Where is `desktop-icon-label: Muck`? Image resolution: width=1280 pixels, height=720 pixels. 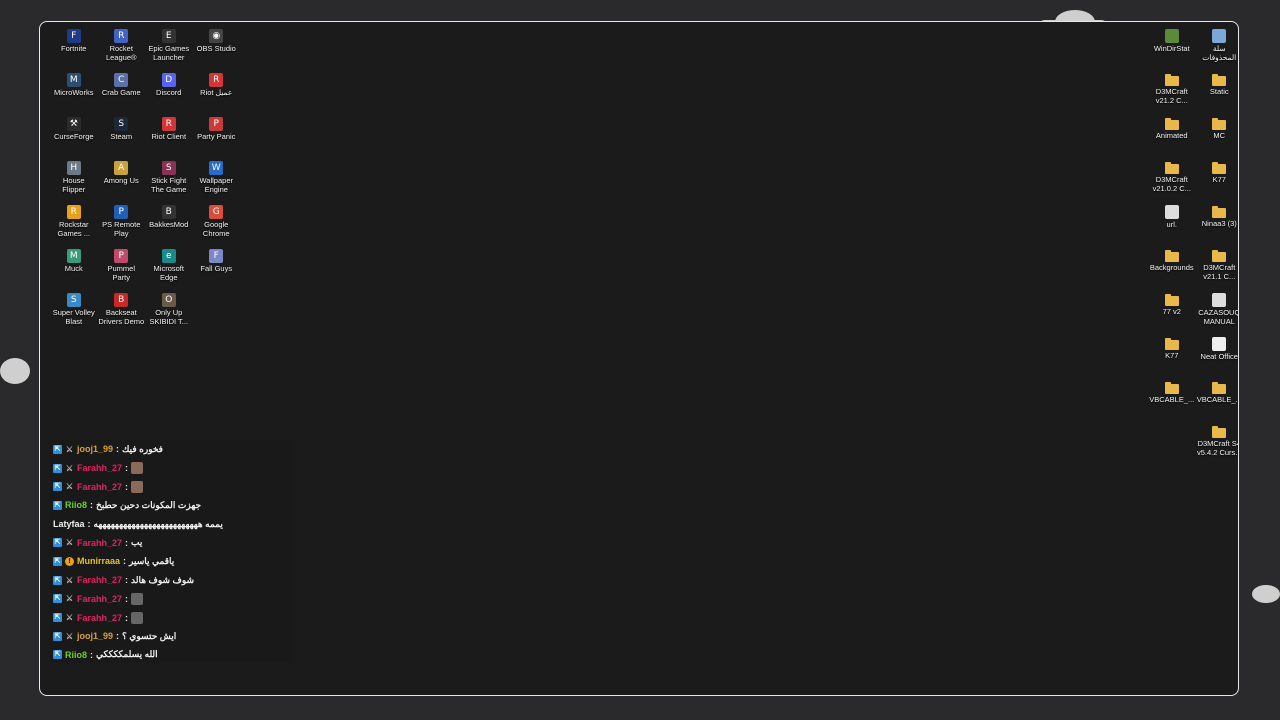 desktop-icon-label: Muck is located at coordinates (73, 268).